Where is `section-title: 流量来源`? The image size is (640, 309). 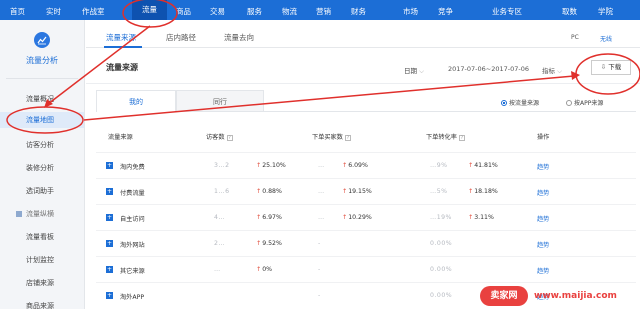
section-title: 流量来源 is located at coordinates (122, 67).